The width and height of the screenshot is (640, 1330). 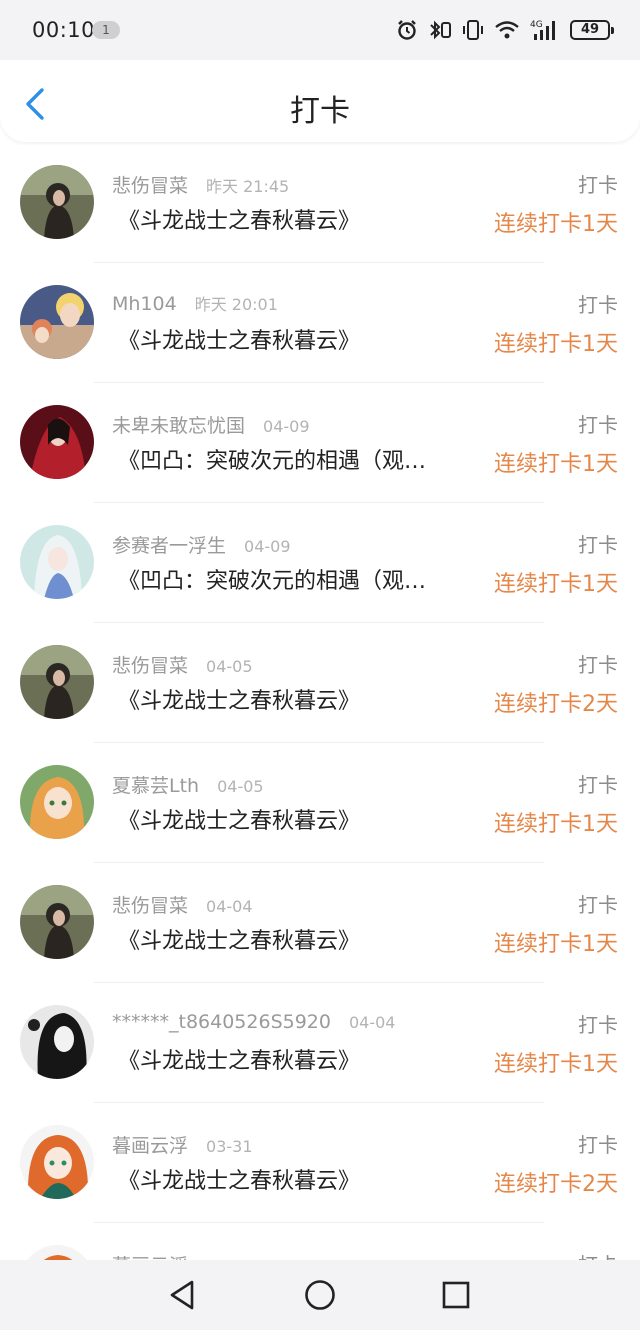 What do you see at coordinates (156, 786) in the screenshot?
I see `username-text: 夏慕芸Lth` at bounding box center [156, 786].